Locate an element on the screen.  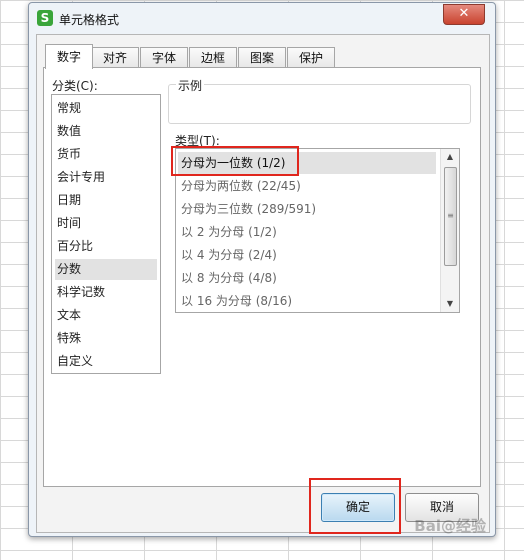
category-item-accounting: 会计专用 is located at coordinates (106, 177).